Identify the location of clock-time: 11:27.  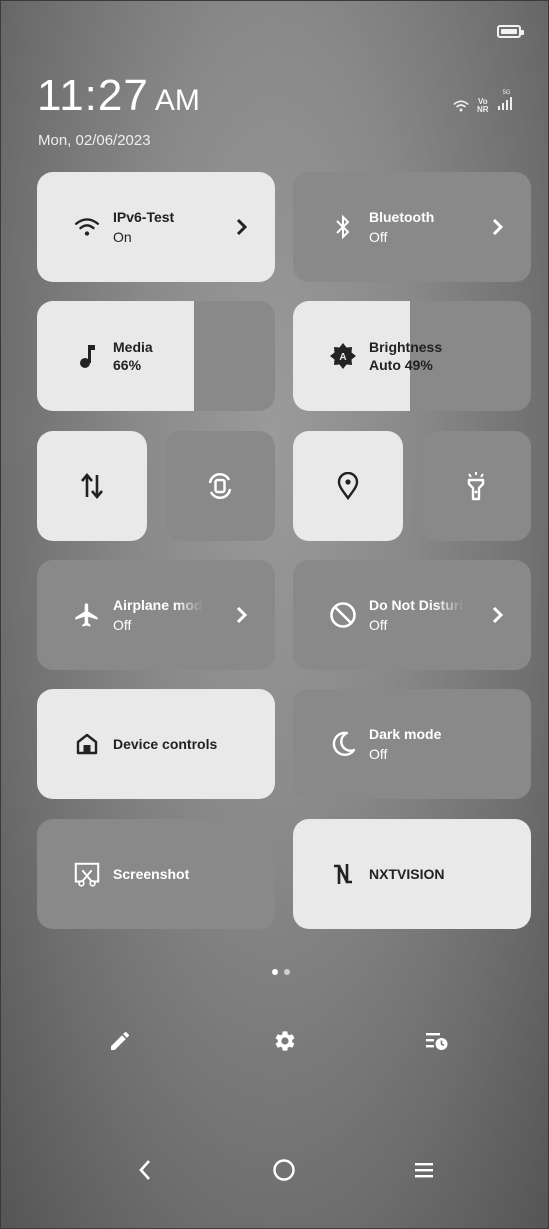
(93, 95).